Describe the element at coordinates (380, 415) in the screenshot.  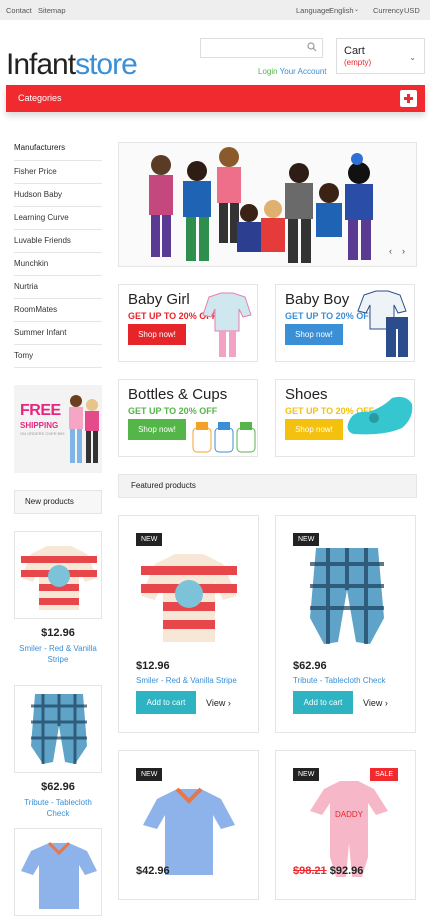
I see `baby-shoe-image` at that location.